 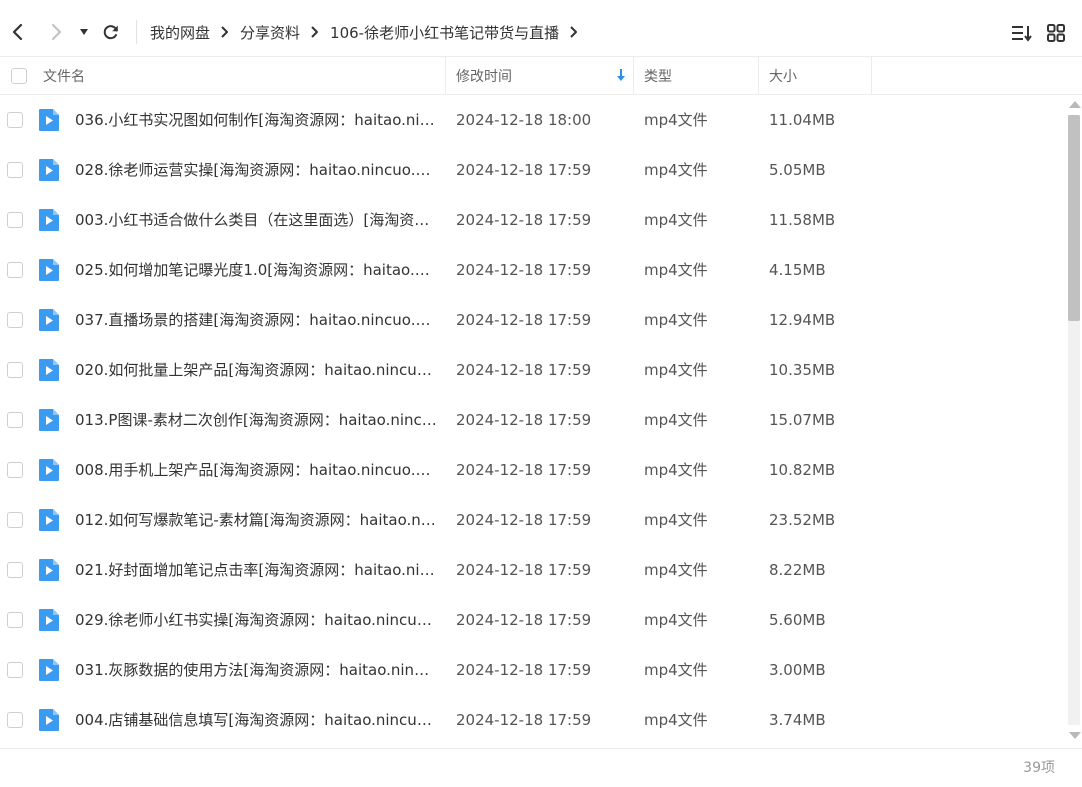 I want to click on file-size: 5.05MB, so click(x=797, y=170).